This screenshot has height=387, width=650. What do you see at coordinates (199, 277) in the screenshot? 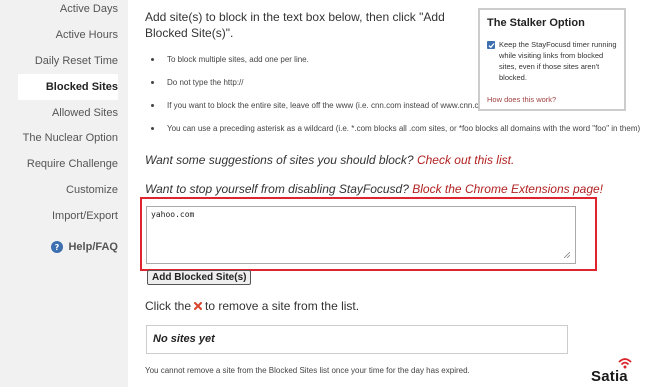
I see `add-blocked-sites-button: Add Blocked Site(s)` at bounding box center [199, 277].